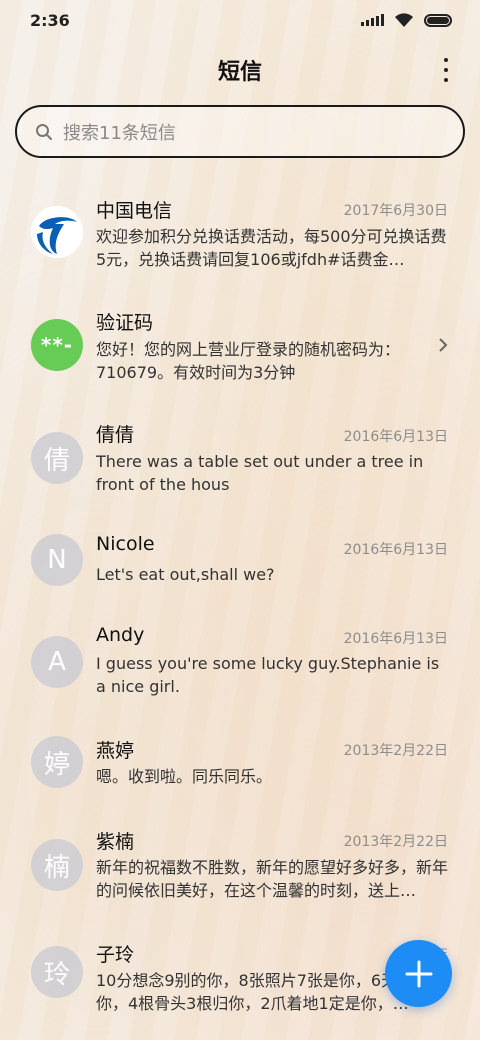 Image resolution: width=480 pixels, height=1040 pixels. Describe the element at coordinates (446, 70) in the screenshot. I see `more-options-button` at that location.